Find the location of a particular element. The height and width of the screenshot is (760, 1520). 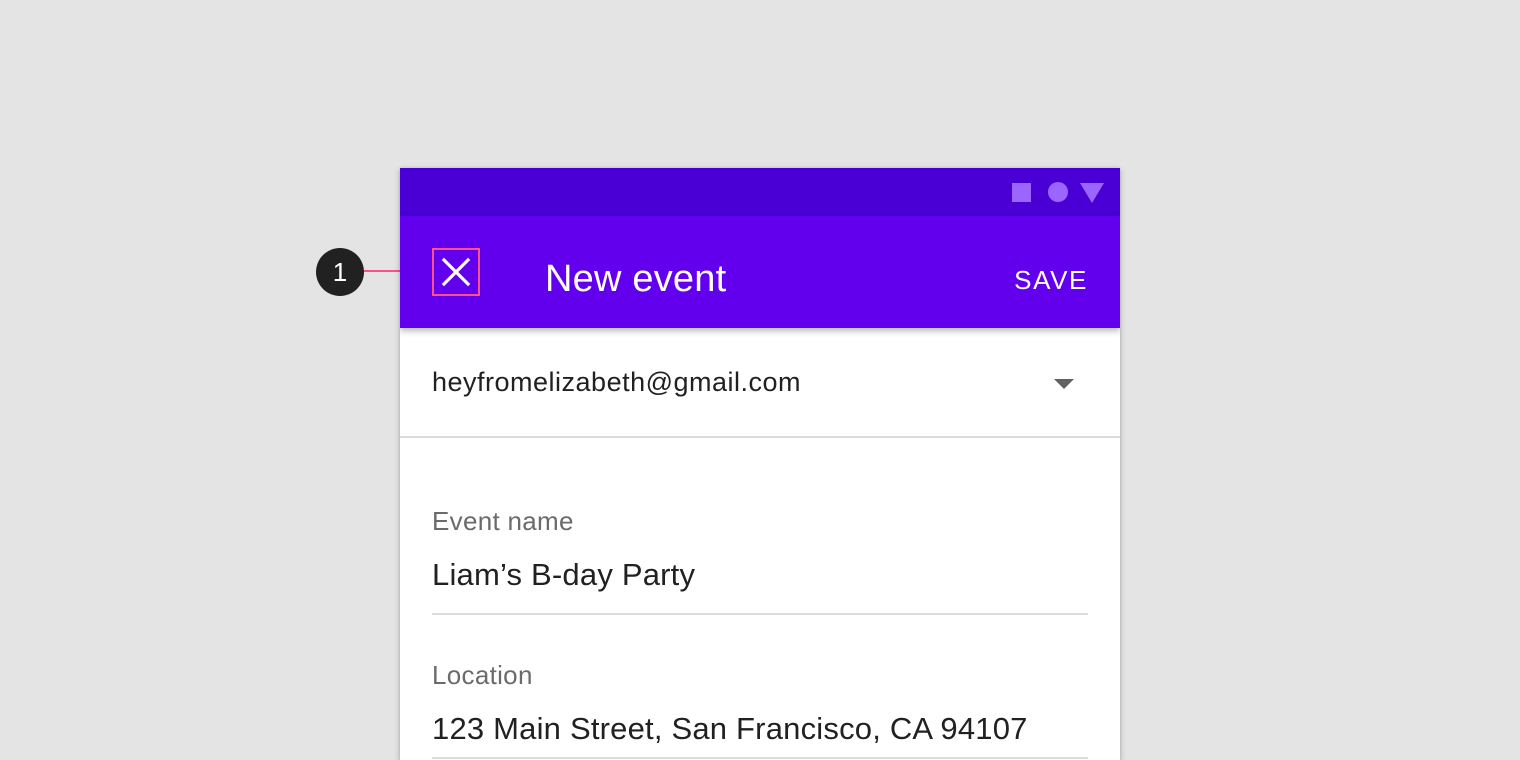

top-app-bar: New event SAVE is located at coordinates (760, 272).